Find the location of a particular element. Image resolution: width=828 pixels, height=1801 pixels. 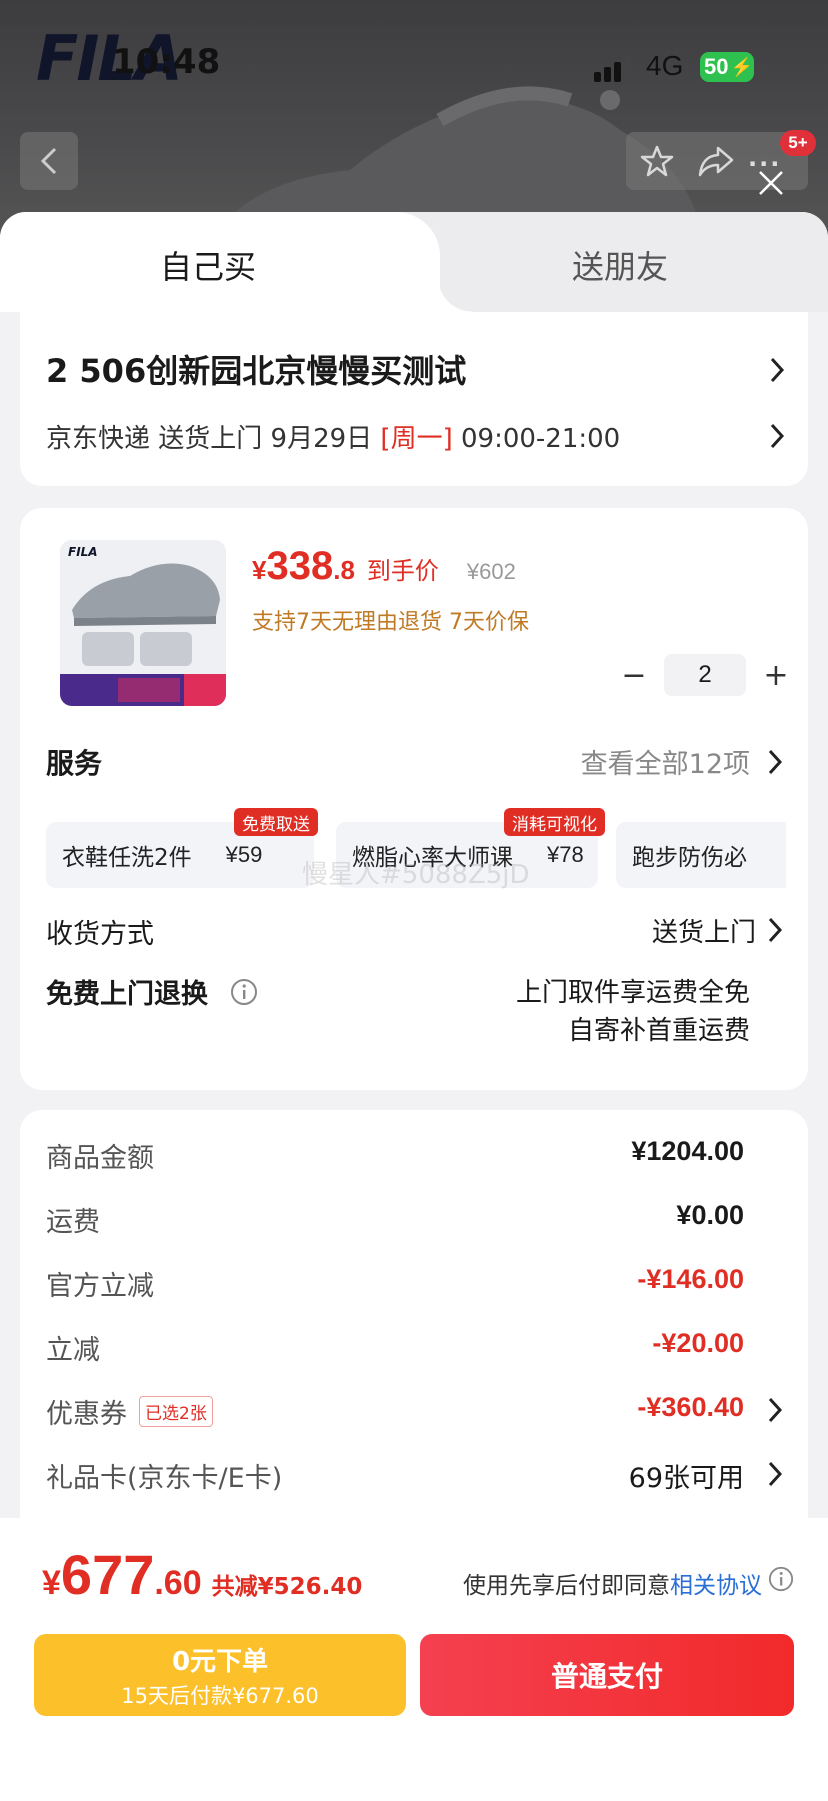

delivery-schedule: 京东快递 送货上门 9月29日 [周一] 09:00-21:00 is located at coordinates (333, 439).